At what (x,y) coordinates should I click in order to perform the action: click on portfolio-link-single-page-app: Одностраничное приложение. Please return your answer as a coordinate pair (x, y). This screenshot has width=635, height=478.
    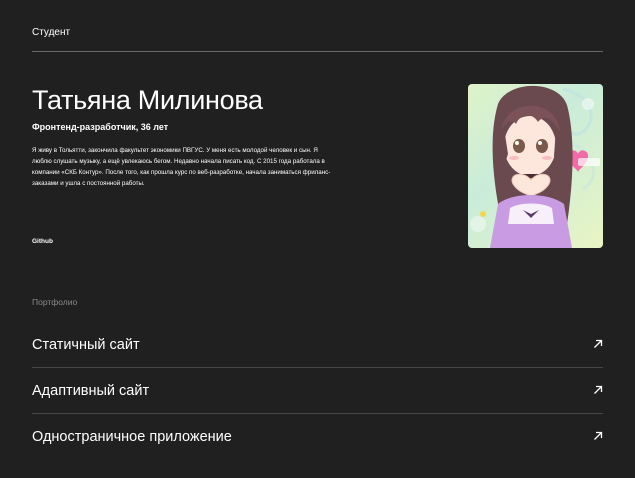
    Looking at the image, I should click on (132, 437).